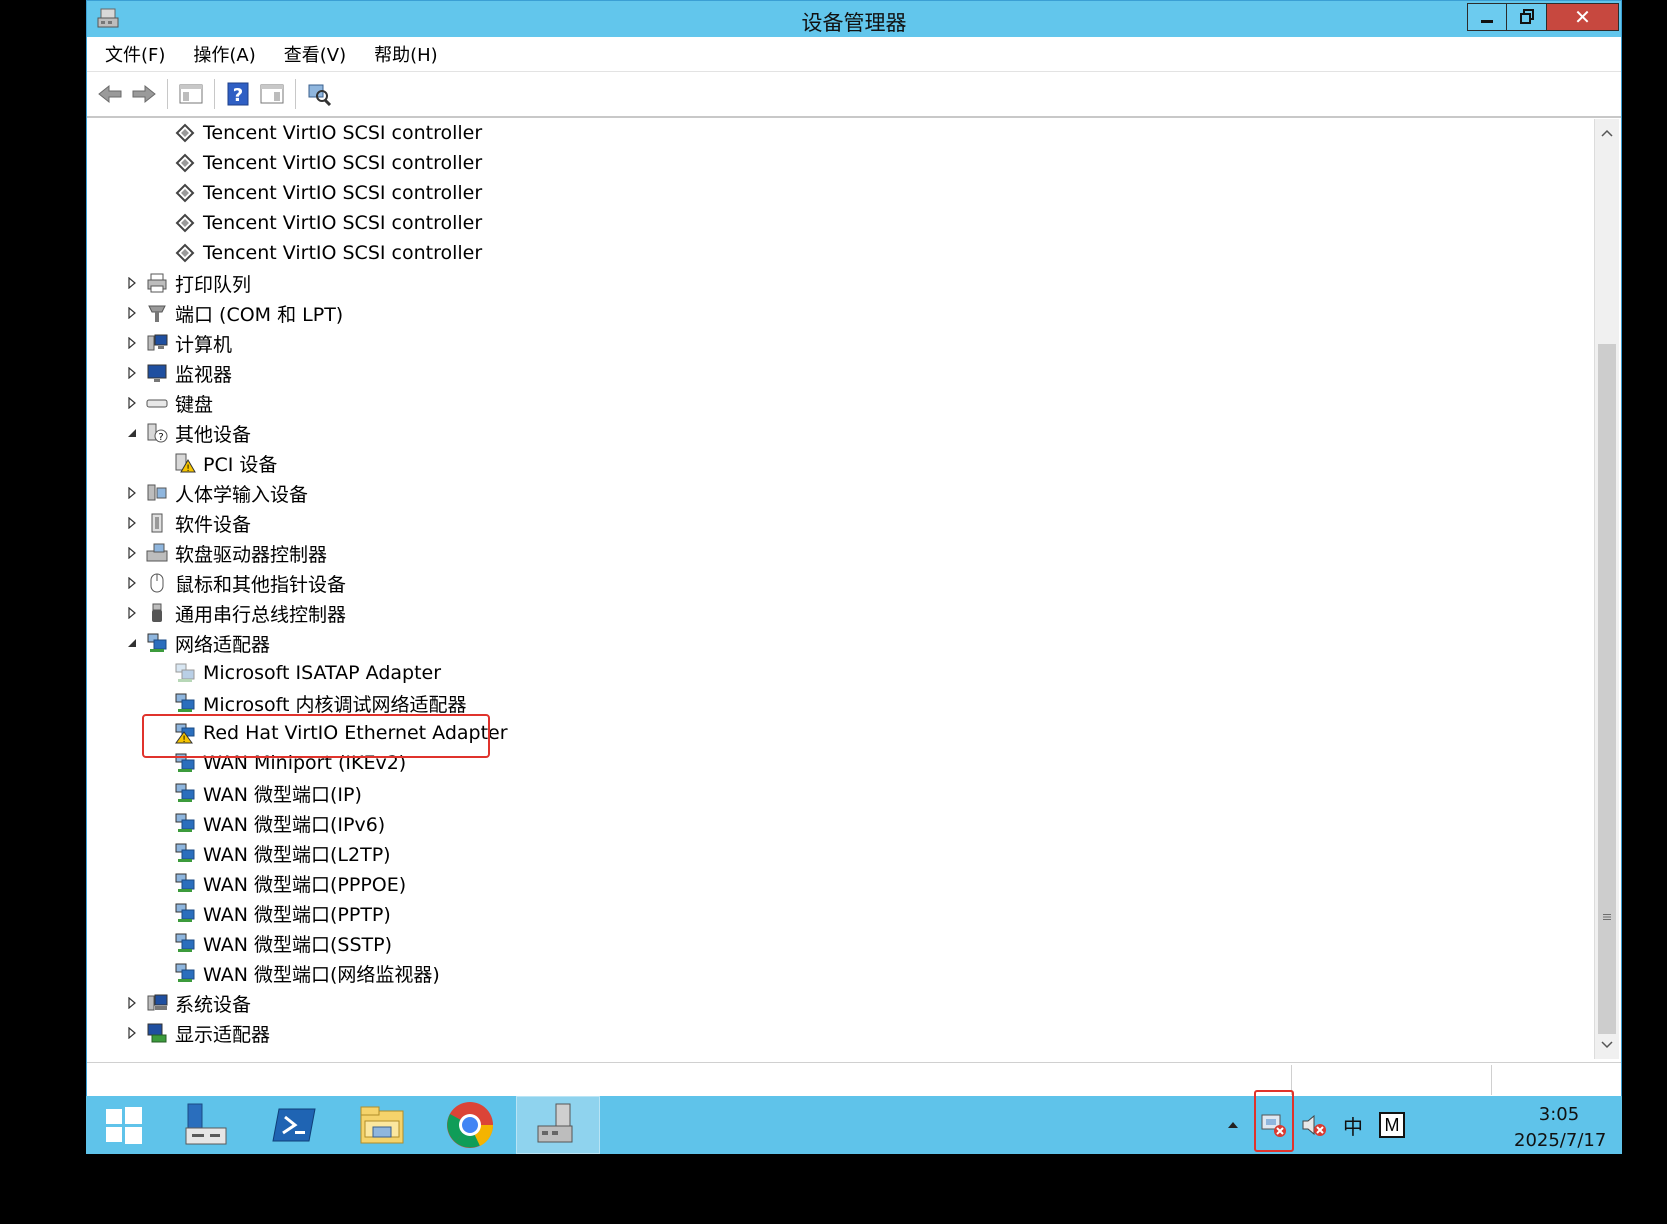 This screenshot has width=1667, height=1224. I want to click on taskbar-device-manager, so click(558, 1125).